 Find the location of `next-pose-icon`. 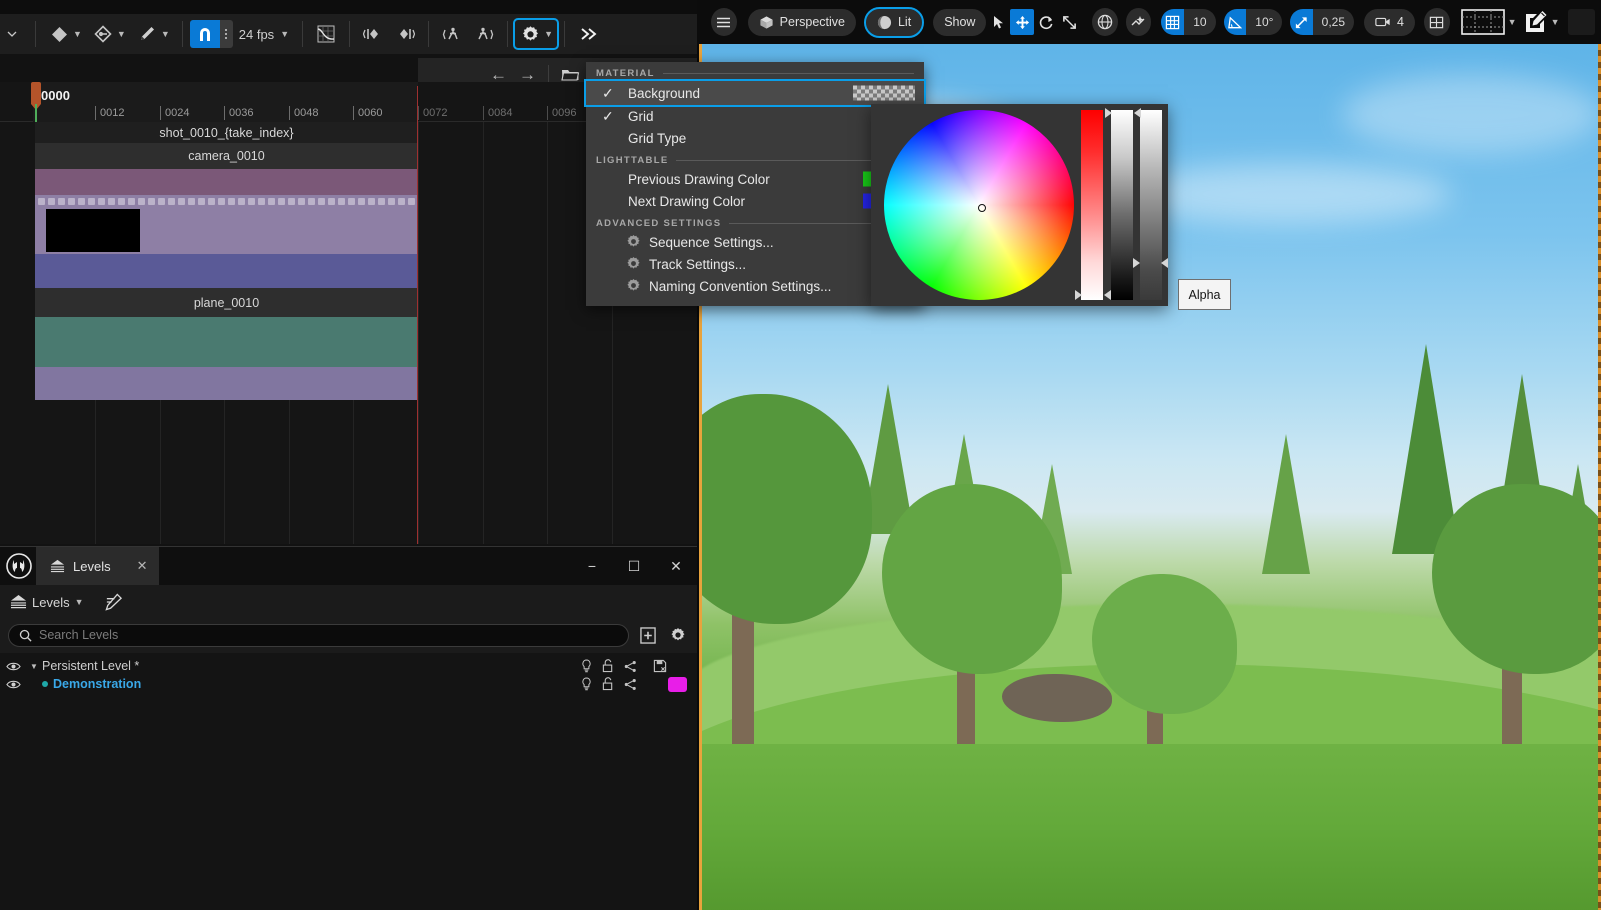

next-pose-icon is located at coordinates (484, 34).